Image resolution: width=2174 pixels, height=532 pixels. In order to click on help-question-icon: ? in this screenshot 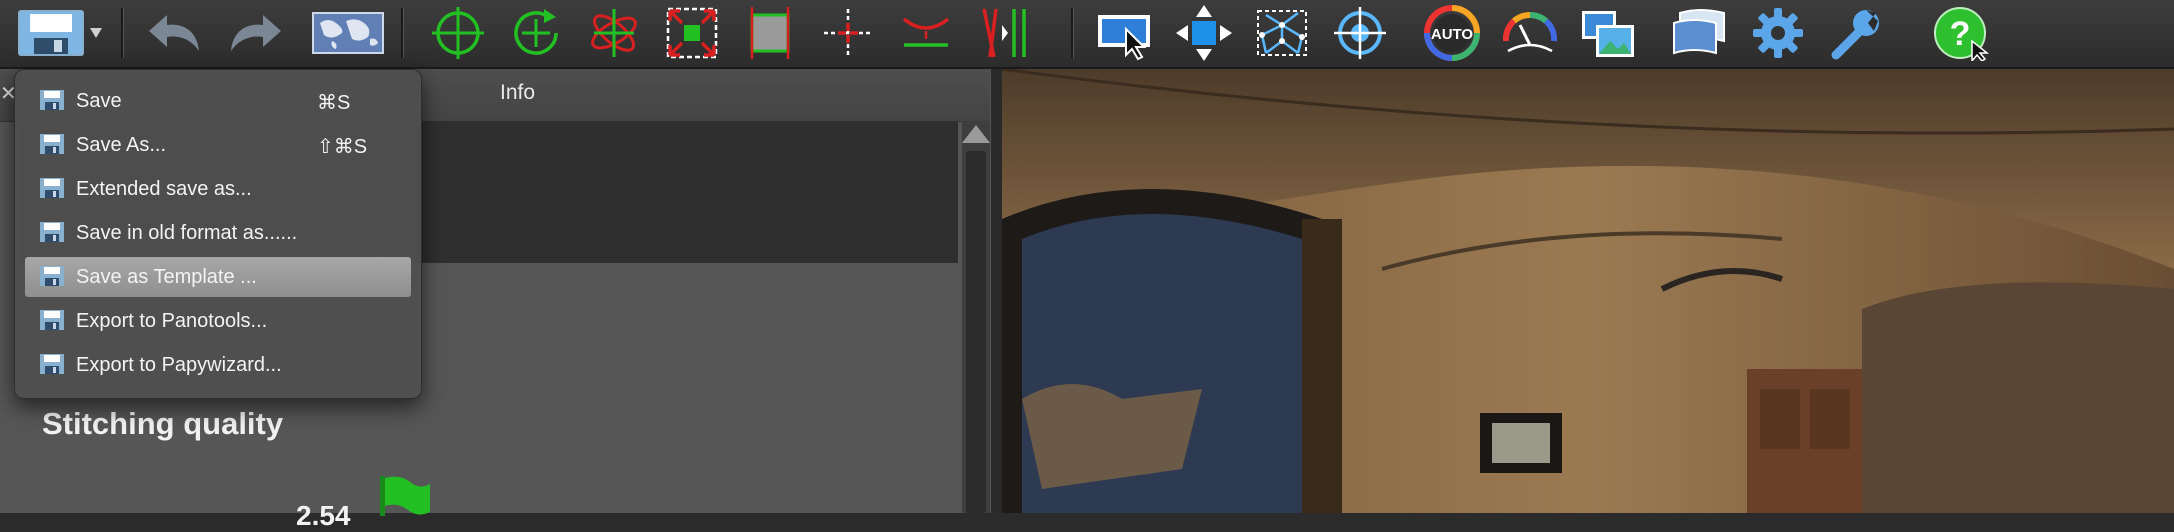, I will do `click(1962, 34)`.